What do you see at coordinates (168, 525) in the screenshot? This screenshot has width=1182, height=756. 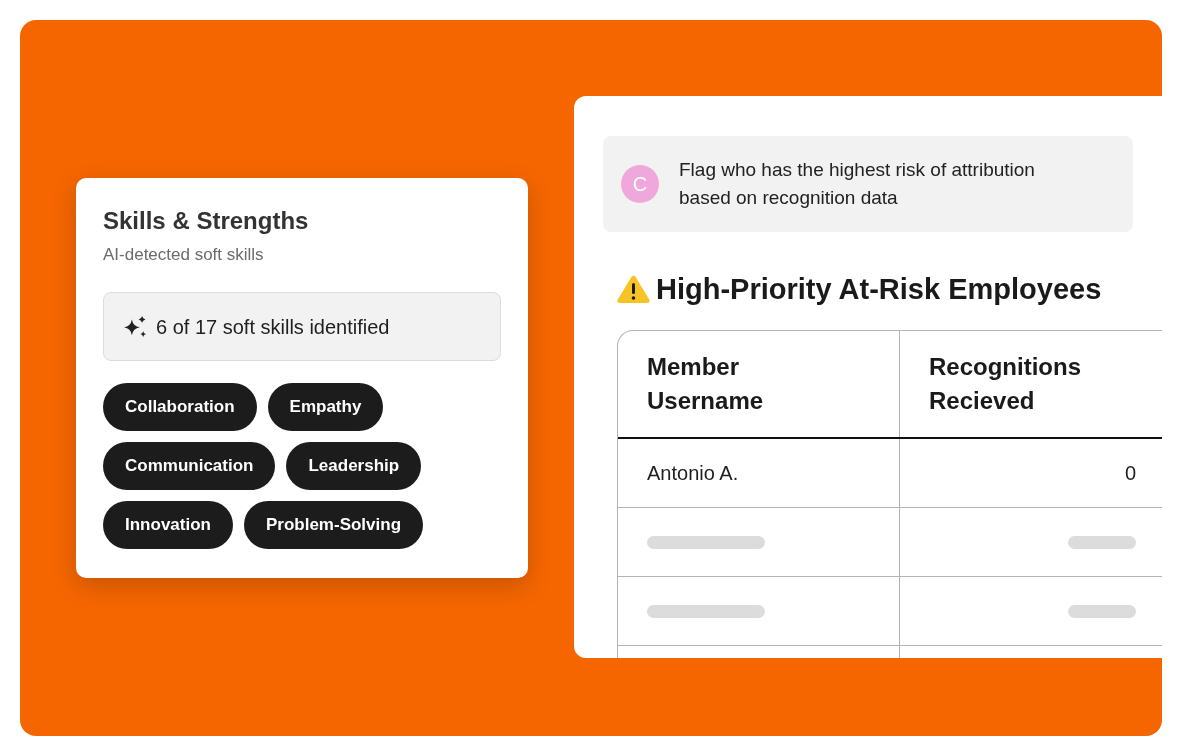 I see `skill-chip: Innovation` at bounding box center [168, 525].